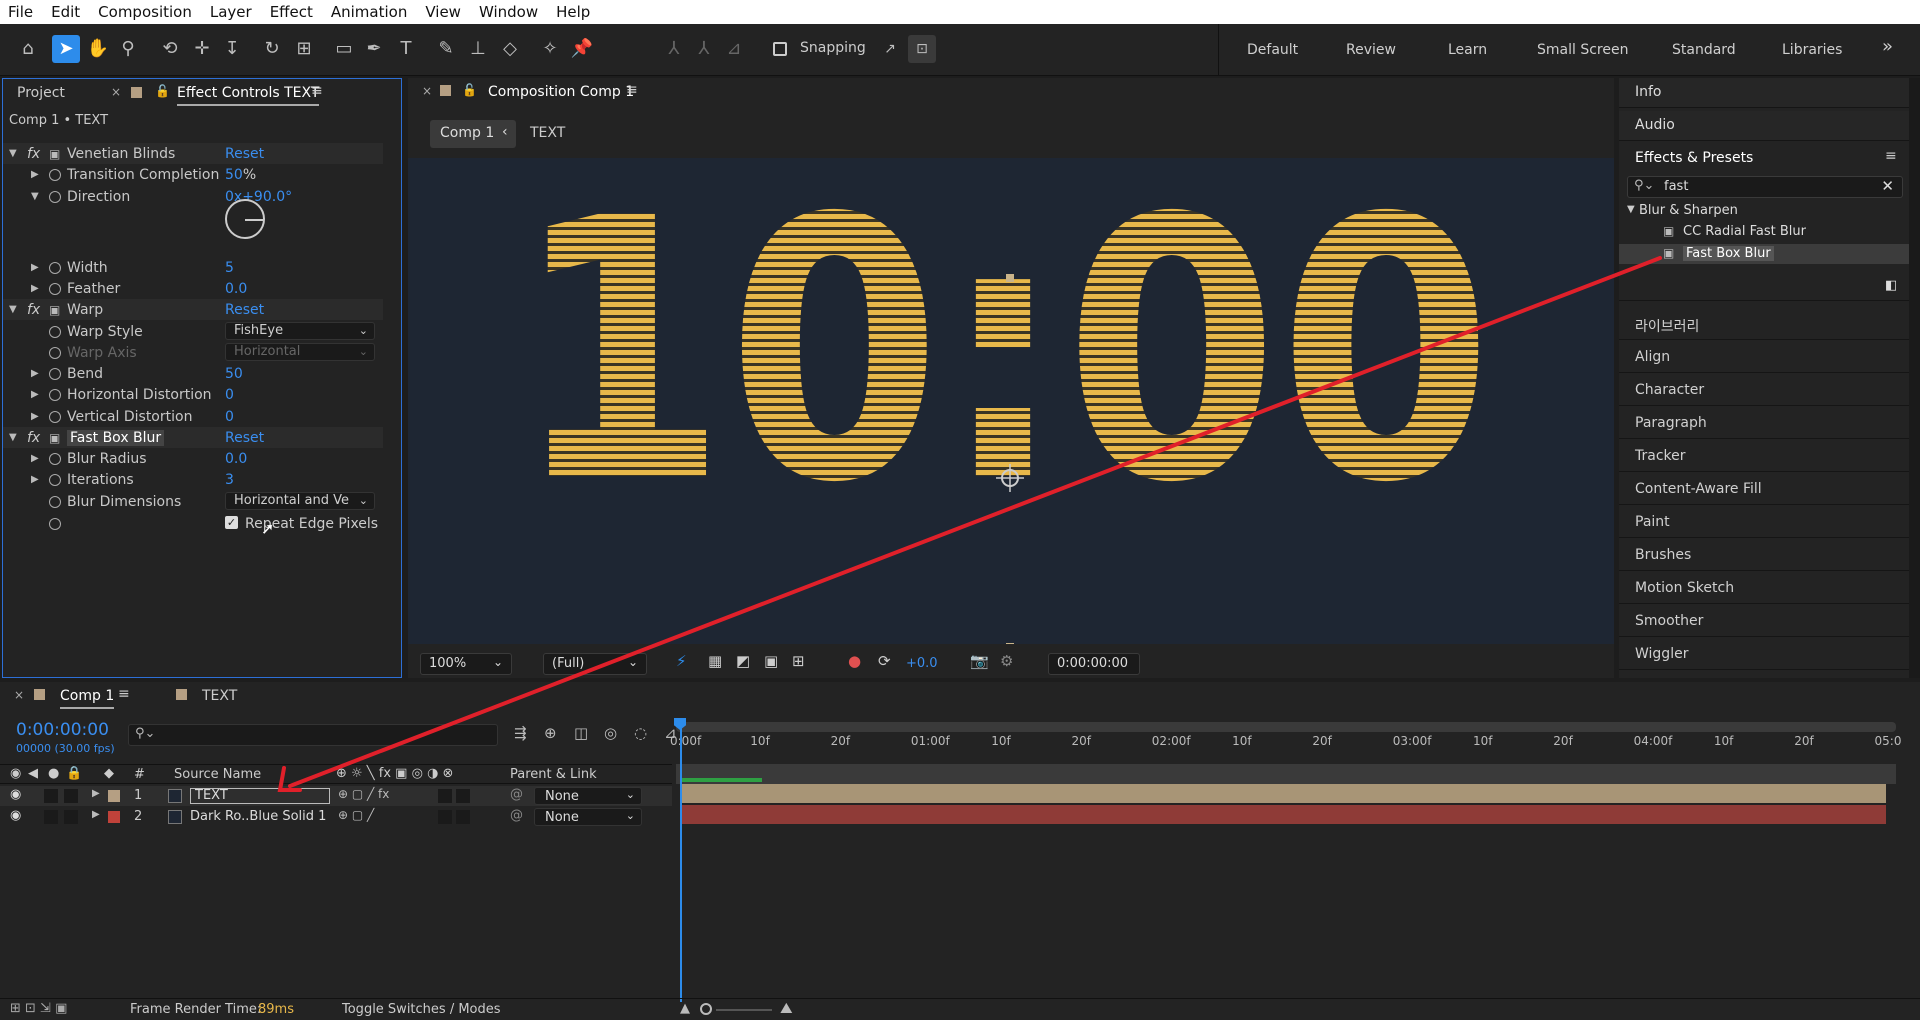  What do you see at coordinates (681, 661) in the screenshot?
I see `fast-previews-icon: ⚡` at bounding box center [681, 661].